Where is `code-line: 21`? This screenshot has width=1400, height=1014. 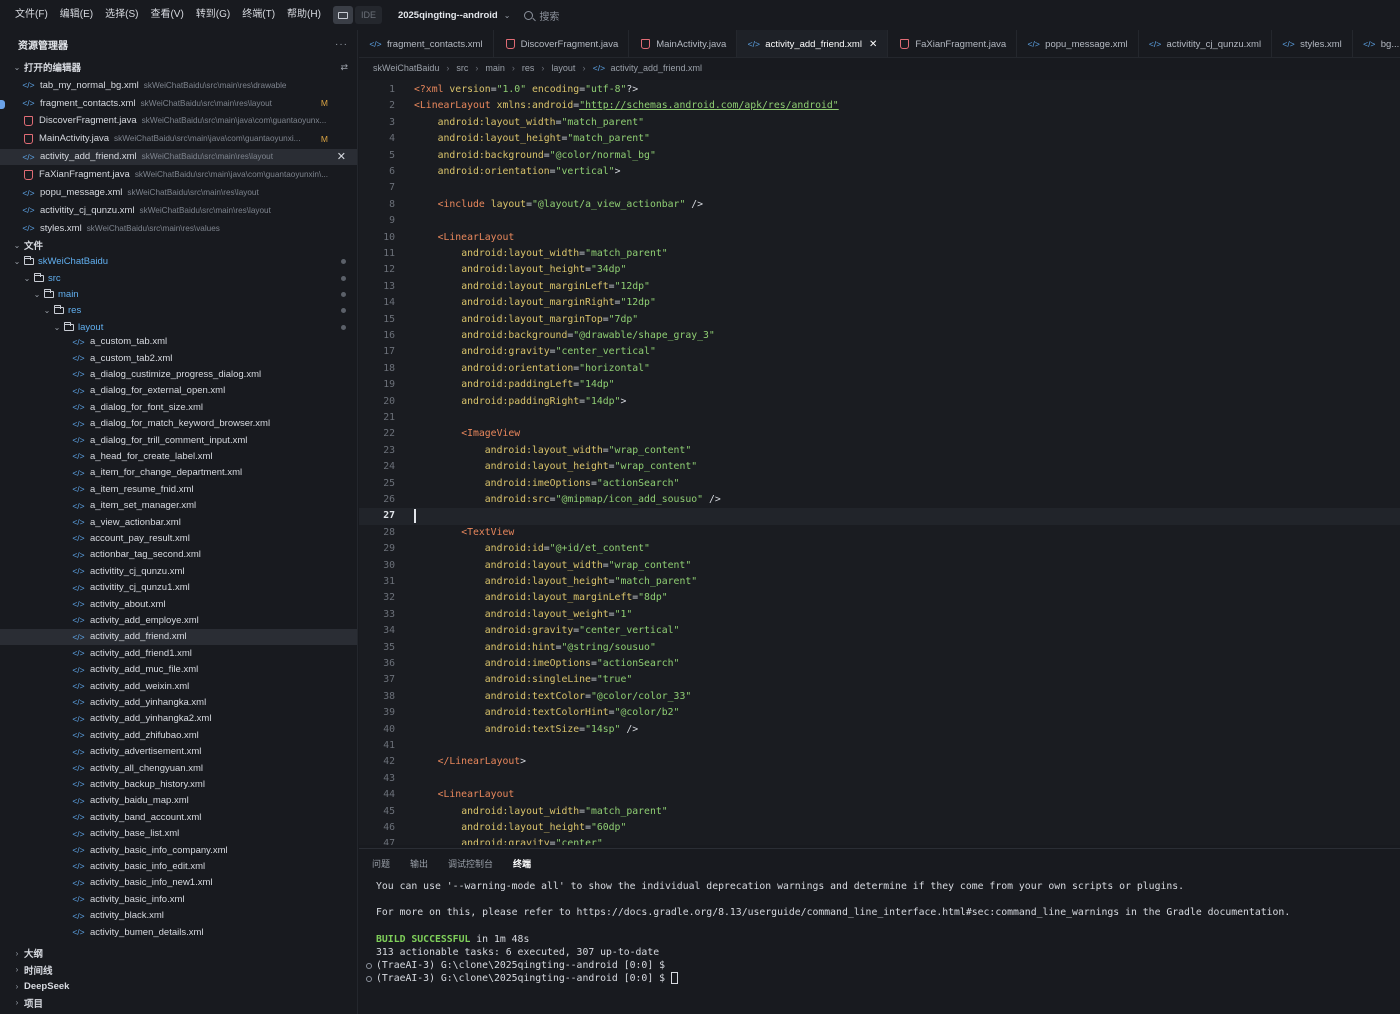
code-line: 21 is located at coordinates (879, 418).